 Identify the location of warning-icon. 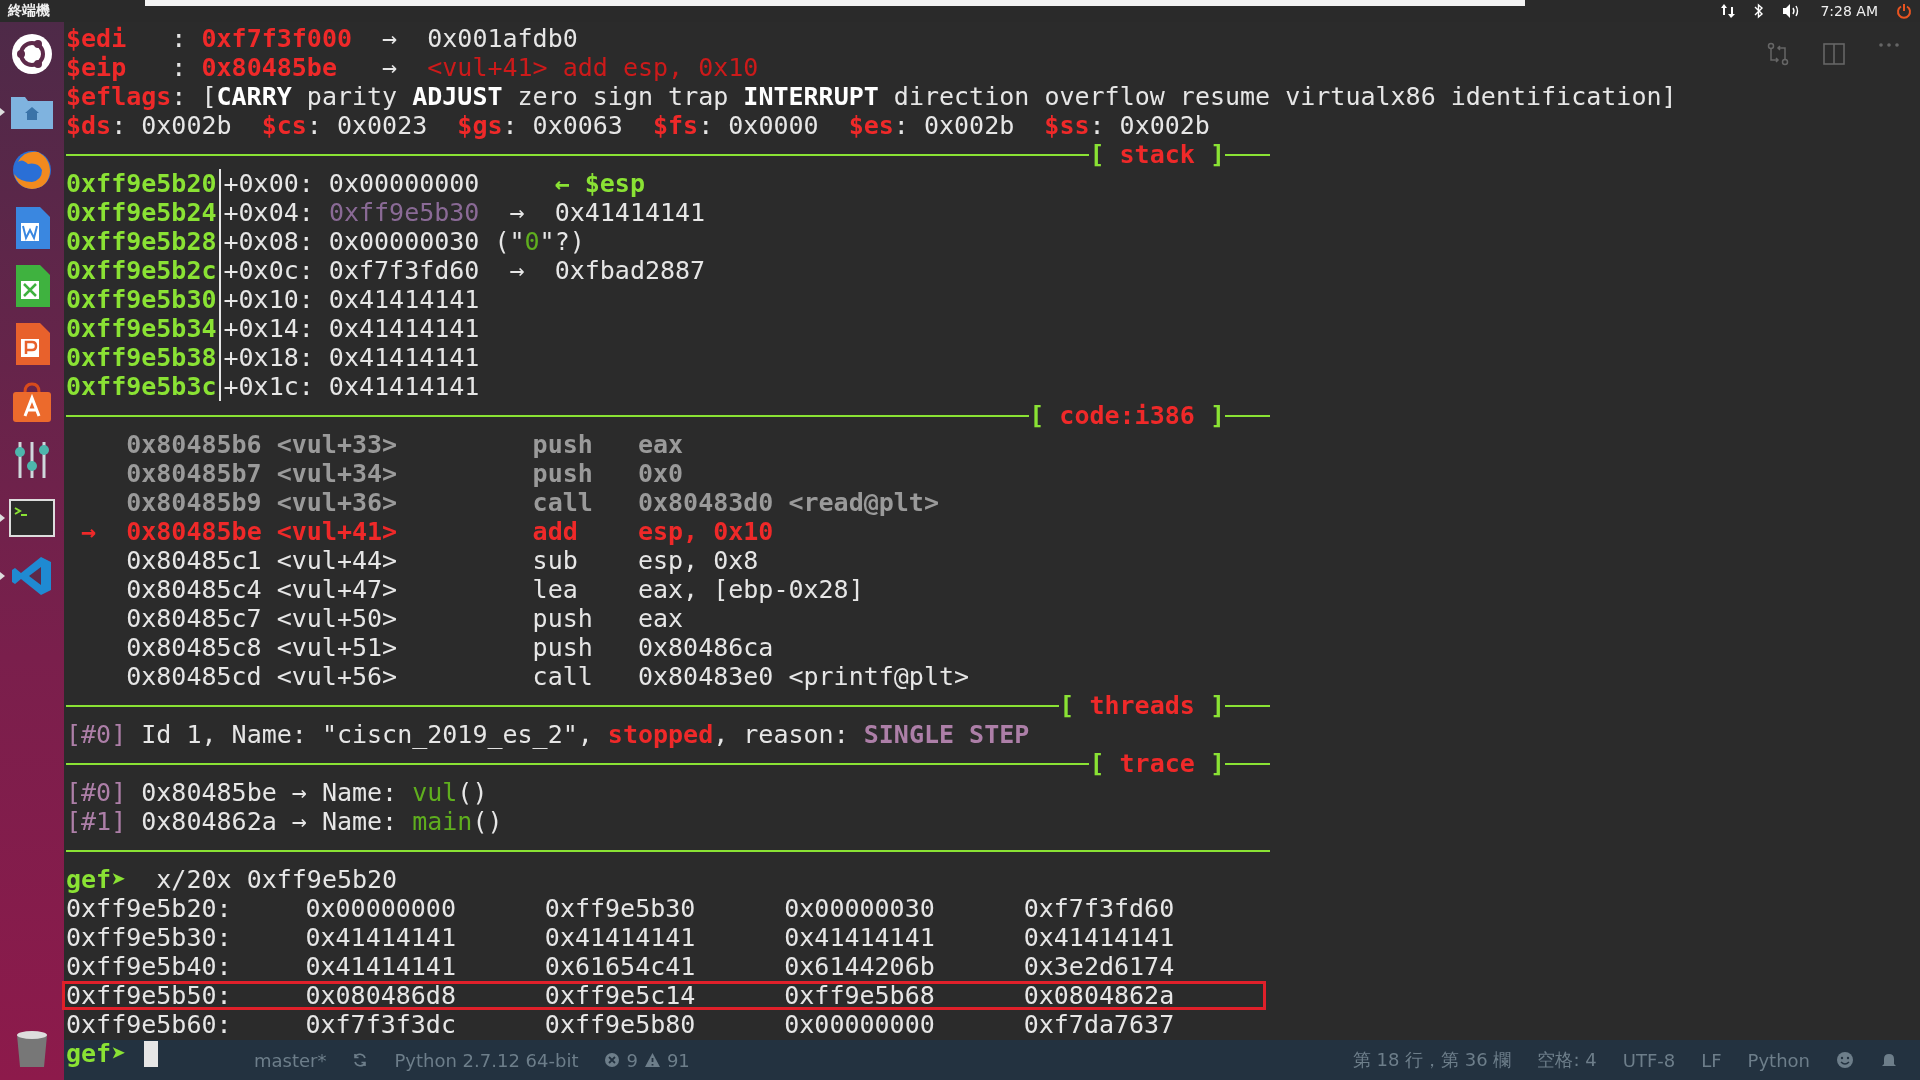
(652, 1060).